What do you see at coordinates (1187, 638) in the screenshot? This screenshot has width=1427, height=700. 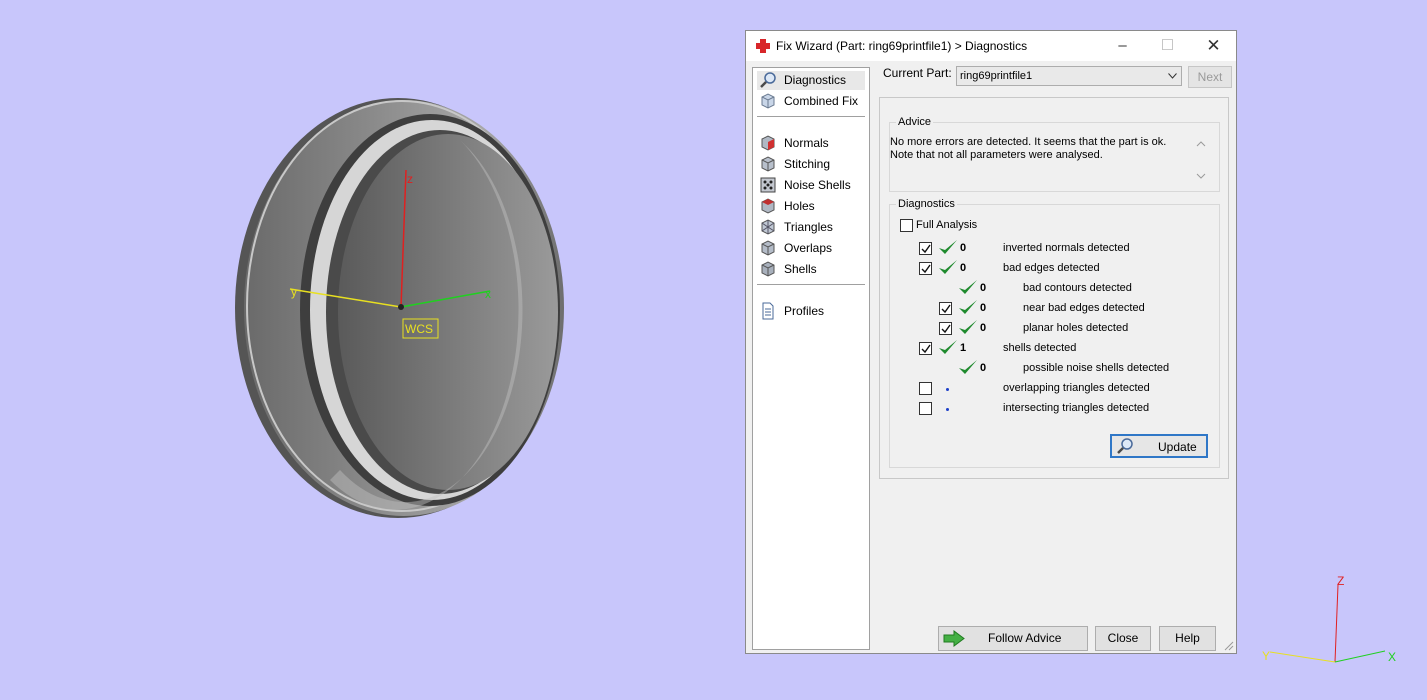 I see `help-button: Help` at bounding box center [1187, 638].